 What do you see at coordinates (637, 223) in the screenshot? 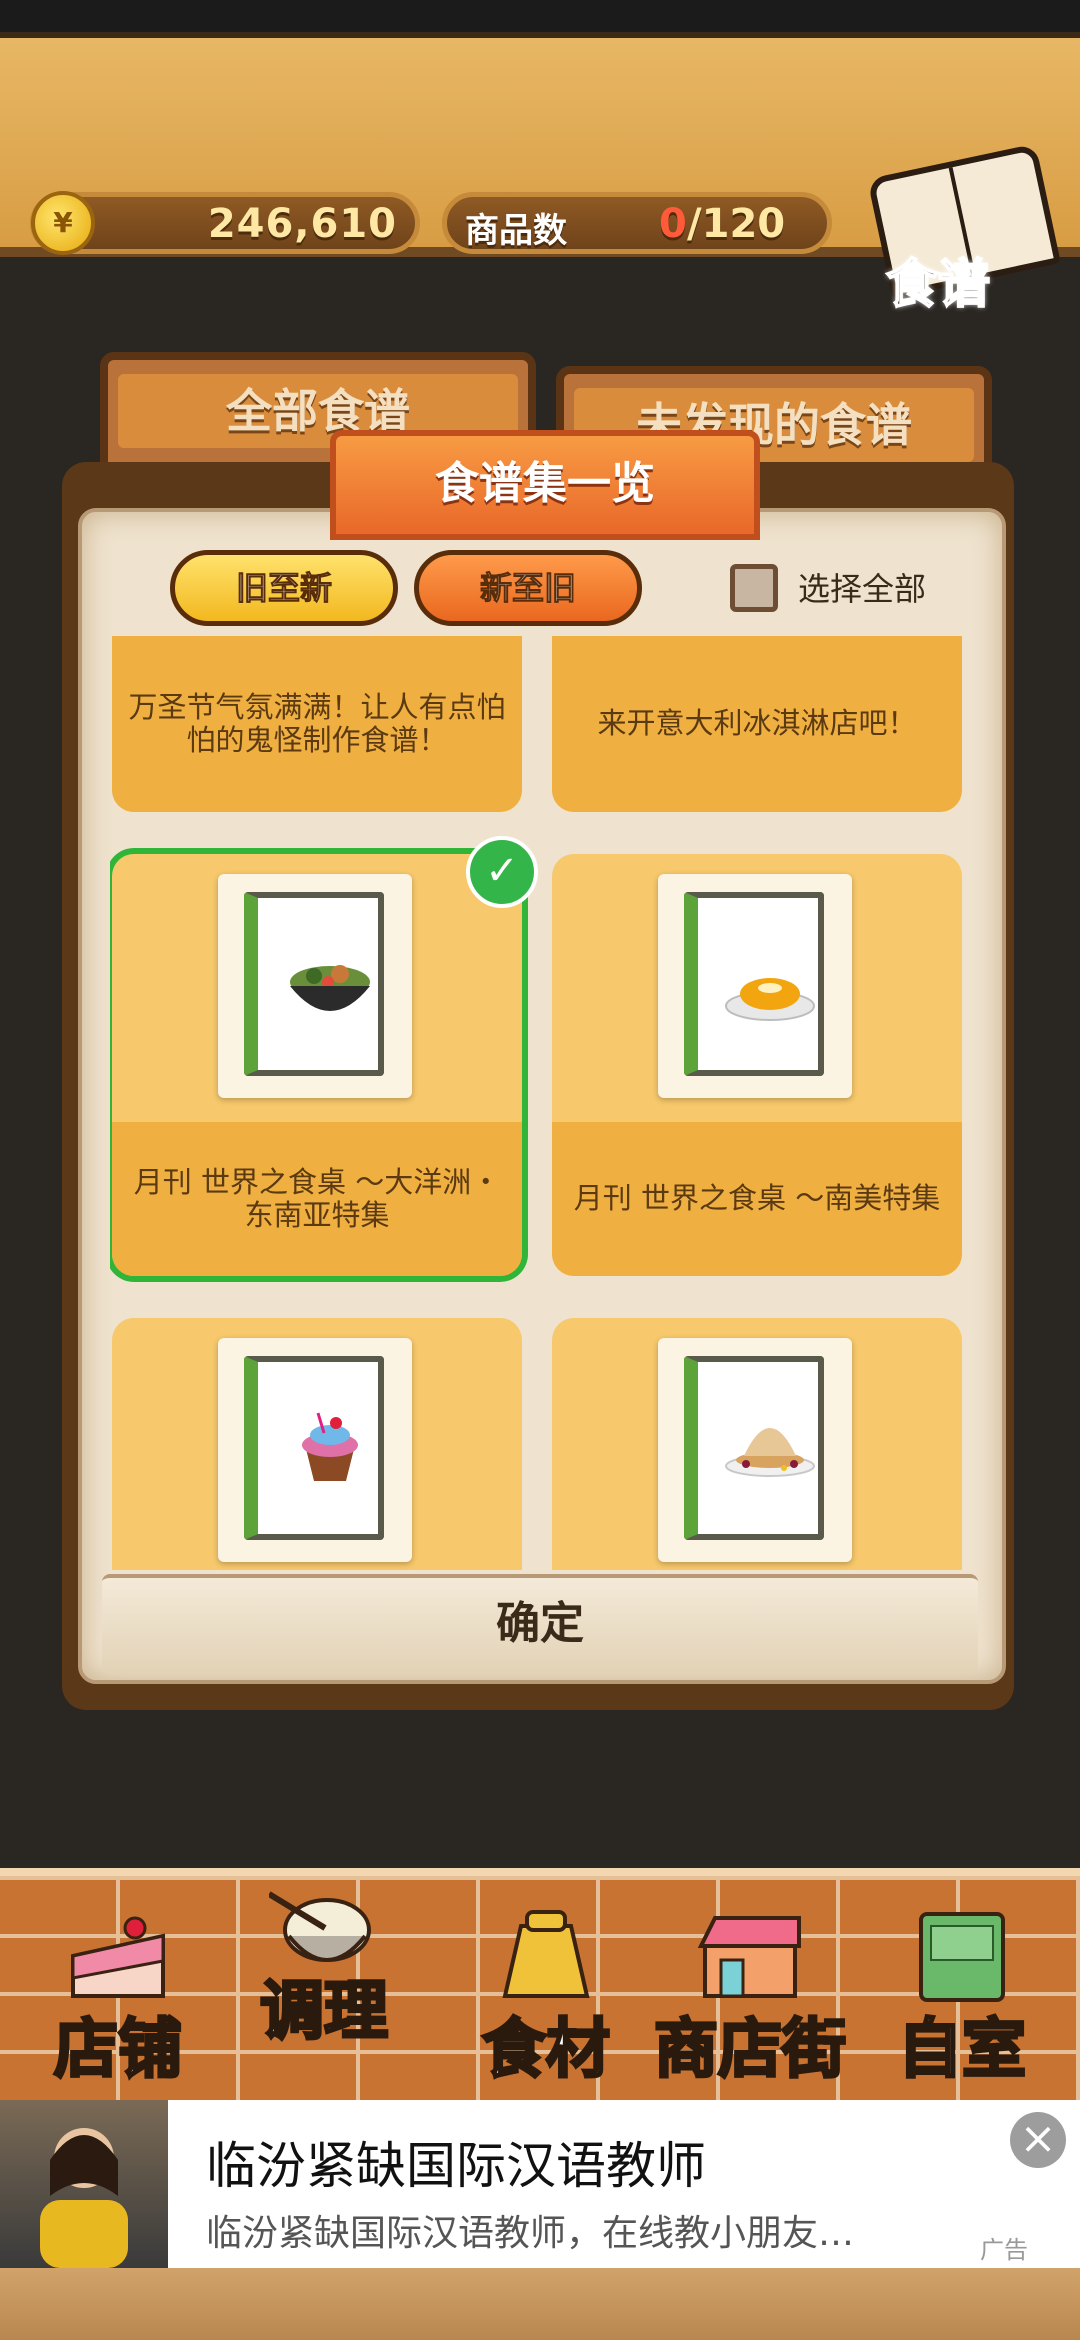
I see `item-counter: 商品数 0 /120` at bounding box center [637, 223].